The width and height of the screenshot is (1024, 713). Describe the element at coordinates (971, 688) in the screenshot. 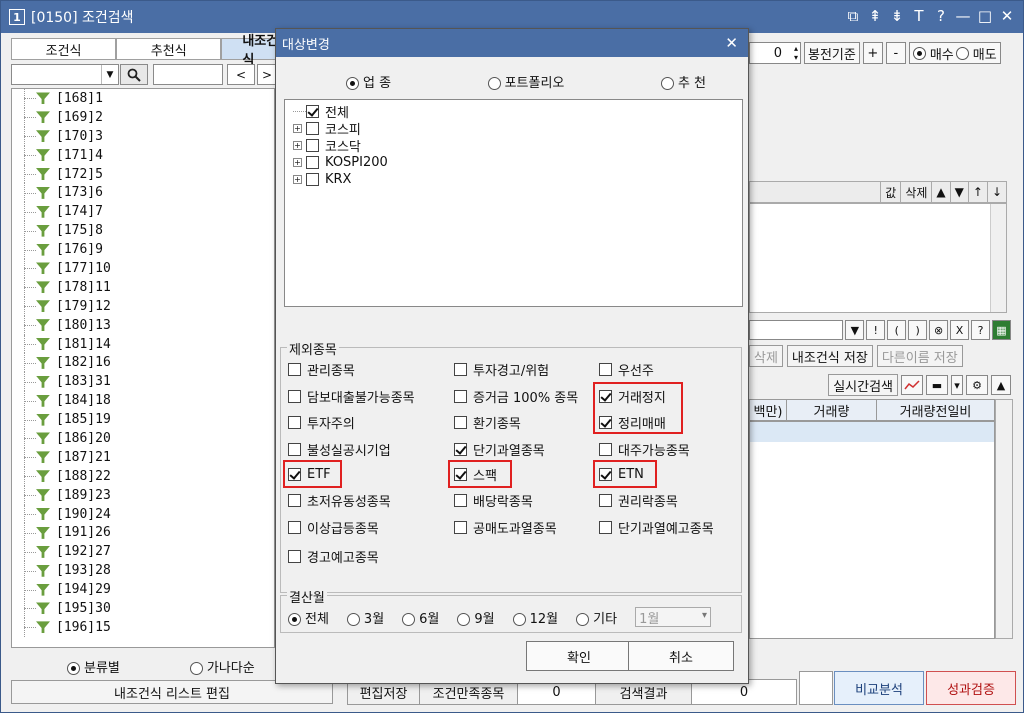

I see `performance-verify-button: 성과검증` at that location.